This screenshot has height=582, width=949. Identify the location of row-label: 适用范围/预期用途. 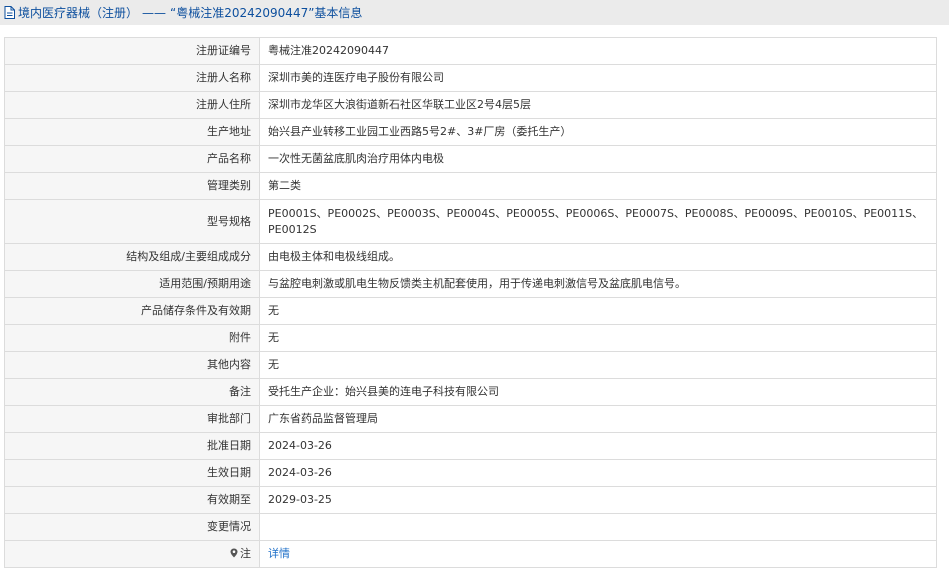
(132, 284).